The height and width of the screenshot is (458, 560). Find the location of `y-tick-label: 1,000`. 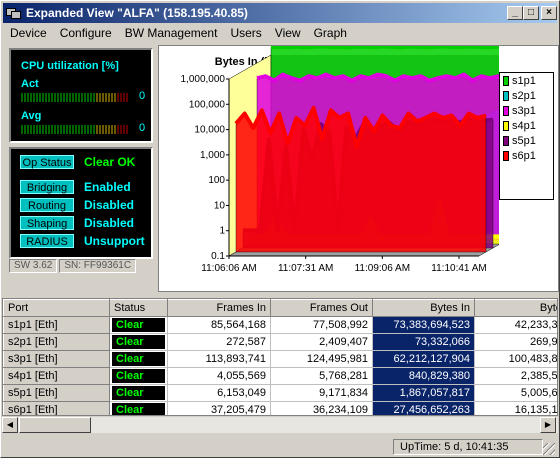

y-tick-label: 1,000 is located at coordinates (212, 155).